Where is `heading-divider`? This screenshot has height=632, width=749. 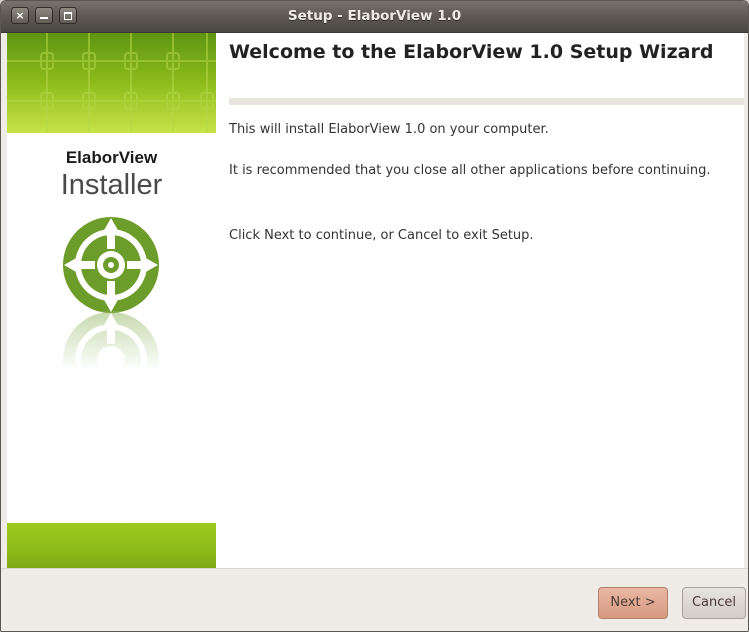 heading-divider is located at coordinates (486, 101).